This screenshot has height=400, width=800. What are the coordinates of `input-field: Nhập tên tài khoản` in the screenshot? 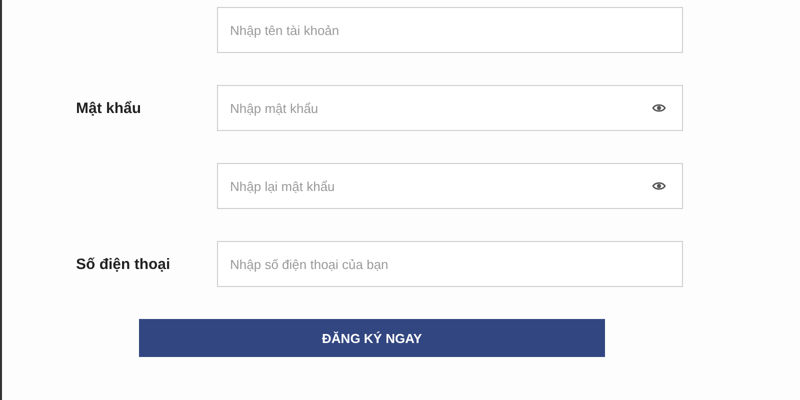 It's located at (450, 30).